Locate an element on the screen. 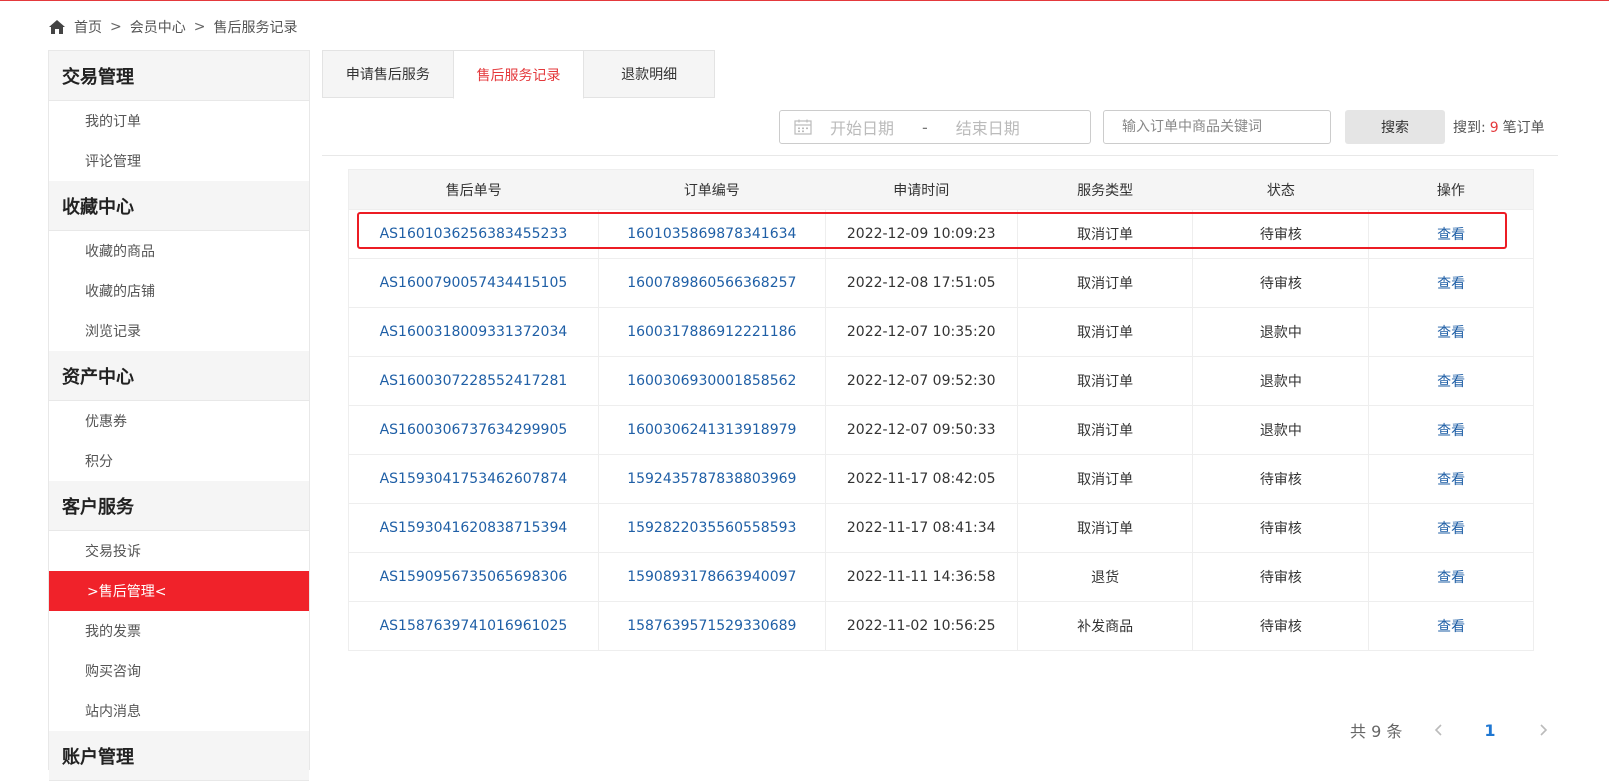 This screenshot has width=1609, height=781. cell-order-no: 1600789860566368257 is located at coordinates (711, 283).